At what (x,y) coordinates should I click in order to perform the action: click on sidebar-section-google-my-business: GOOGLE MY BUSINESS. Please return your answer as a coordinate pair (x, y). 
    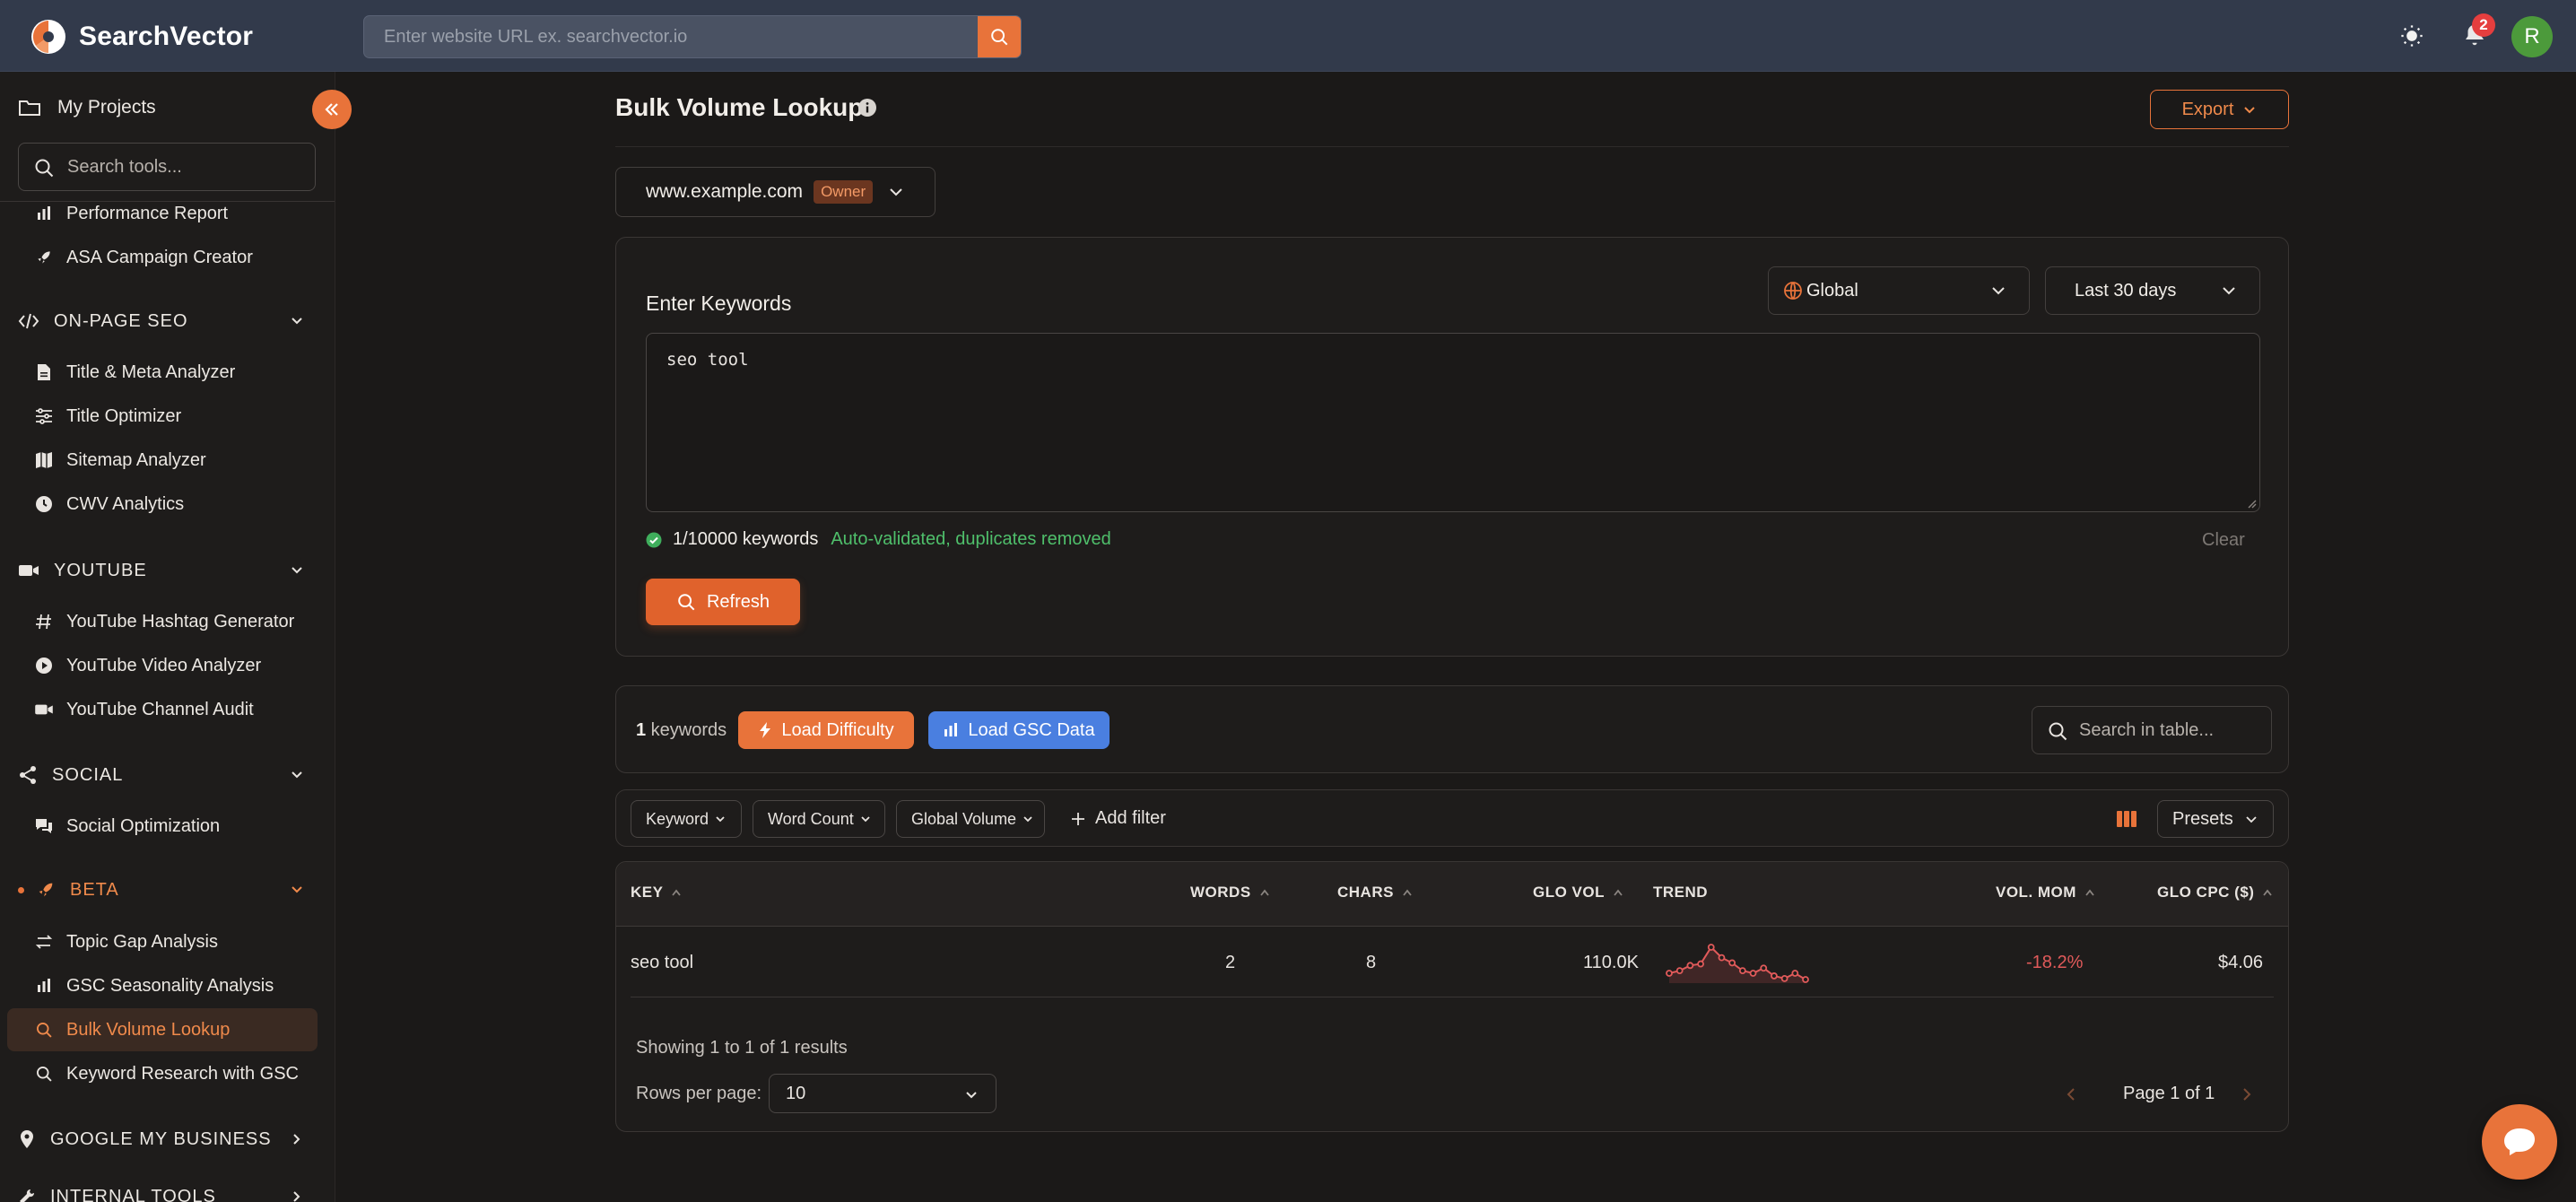
    Looking at the image, I should click on (161, 1139).